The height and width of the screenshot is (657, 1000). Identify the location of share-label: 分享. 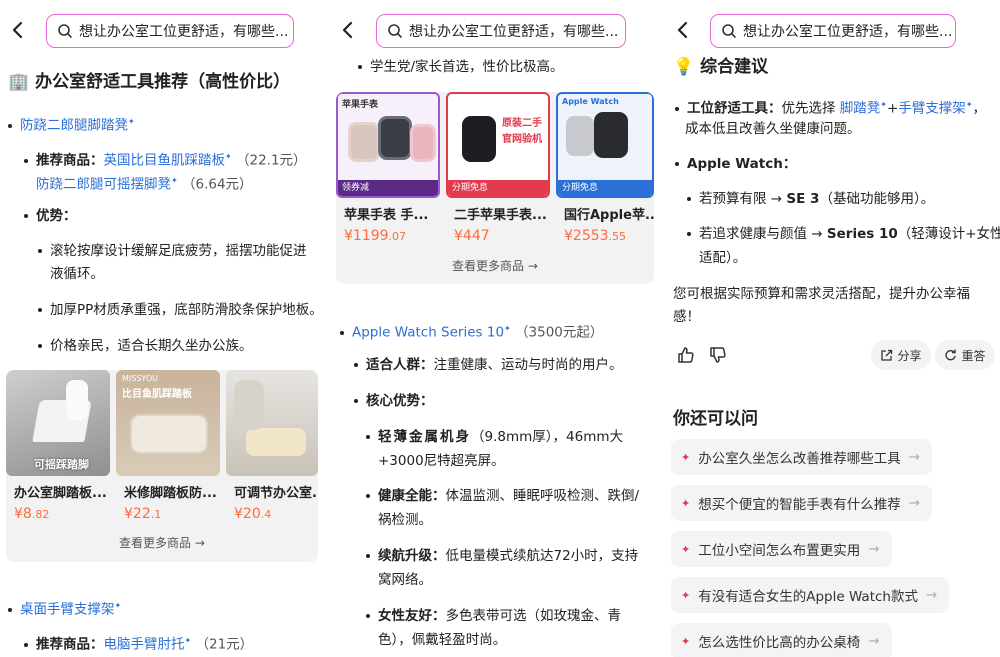
(909, 355).